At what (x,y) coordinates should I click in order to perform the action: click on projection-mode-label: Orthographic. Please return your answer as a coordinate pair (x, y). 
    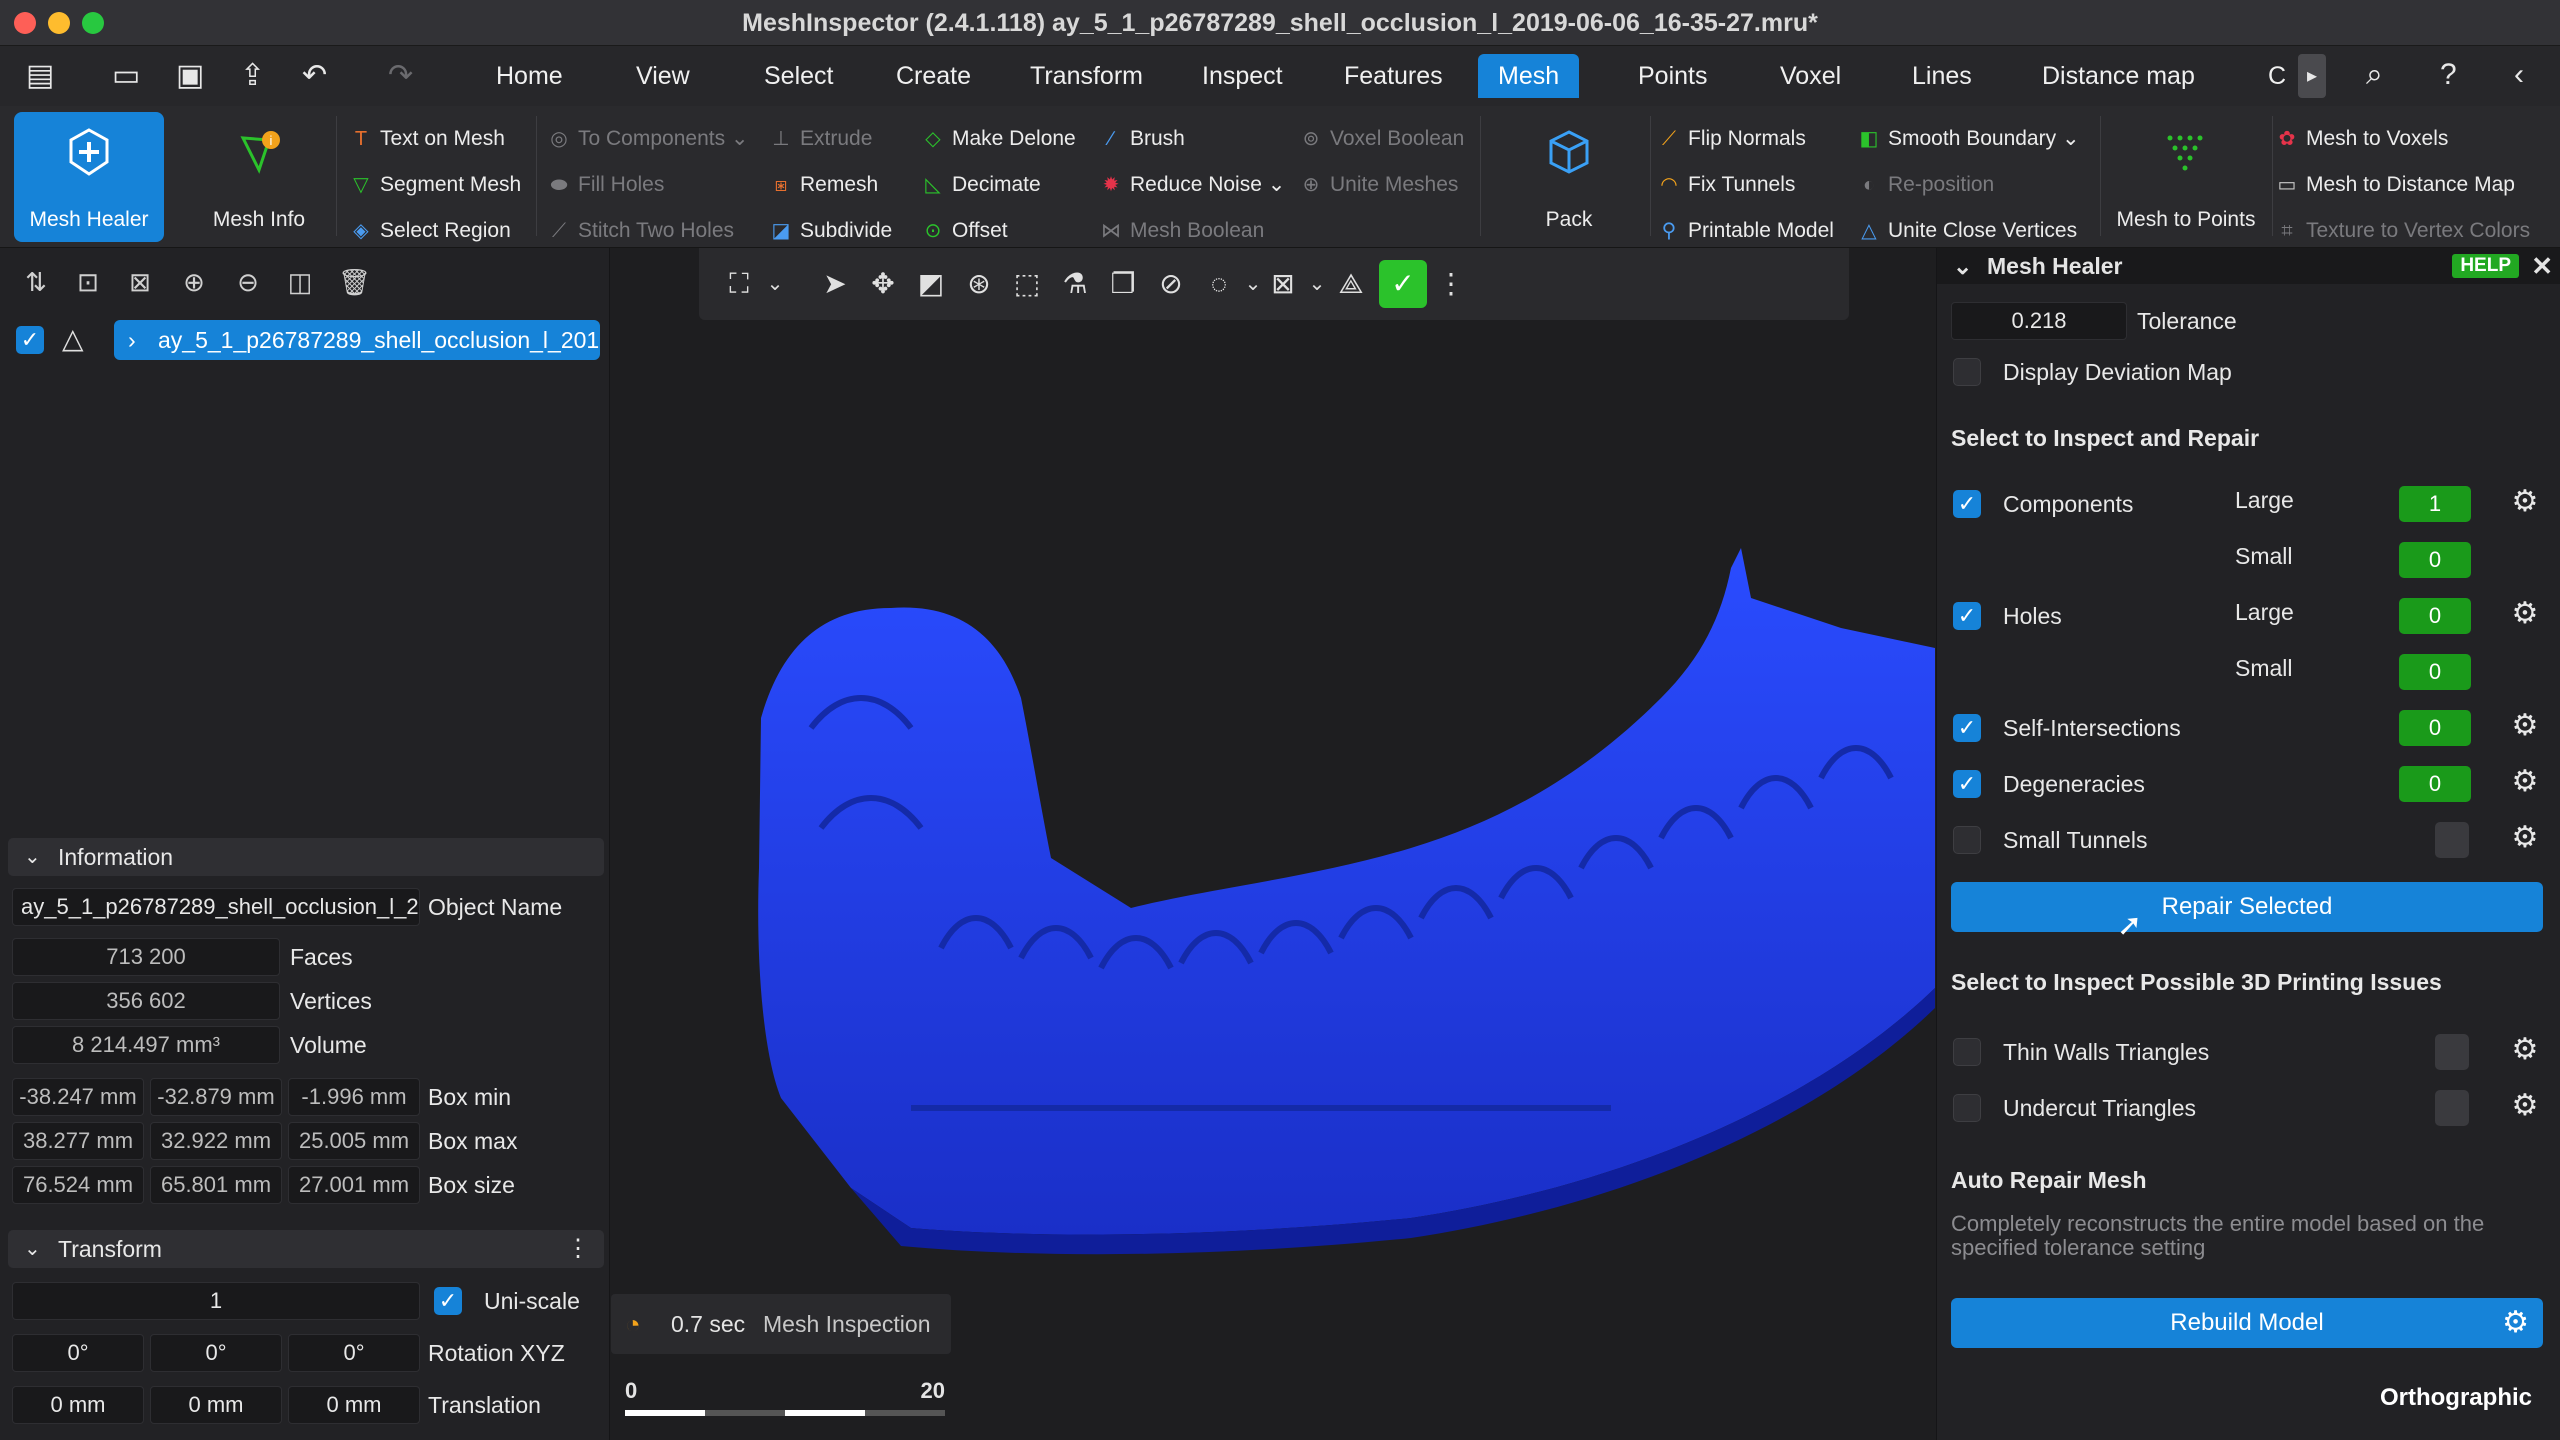
    Looking at the image, I should click on (2456, 1398).